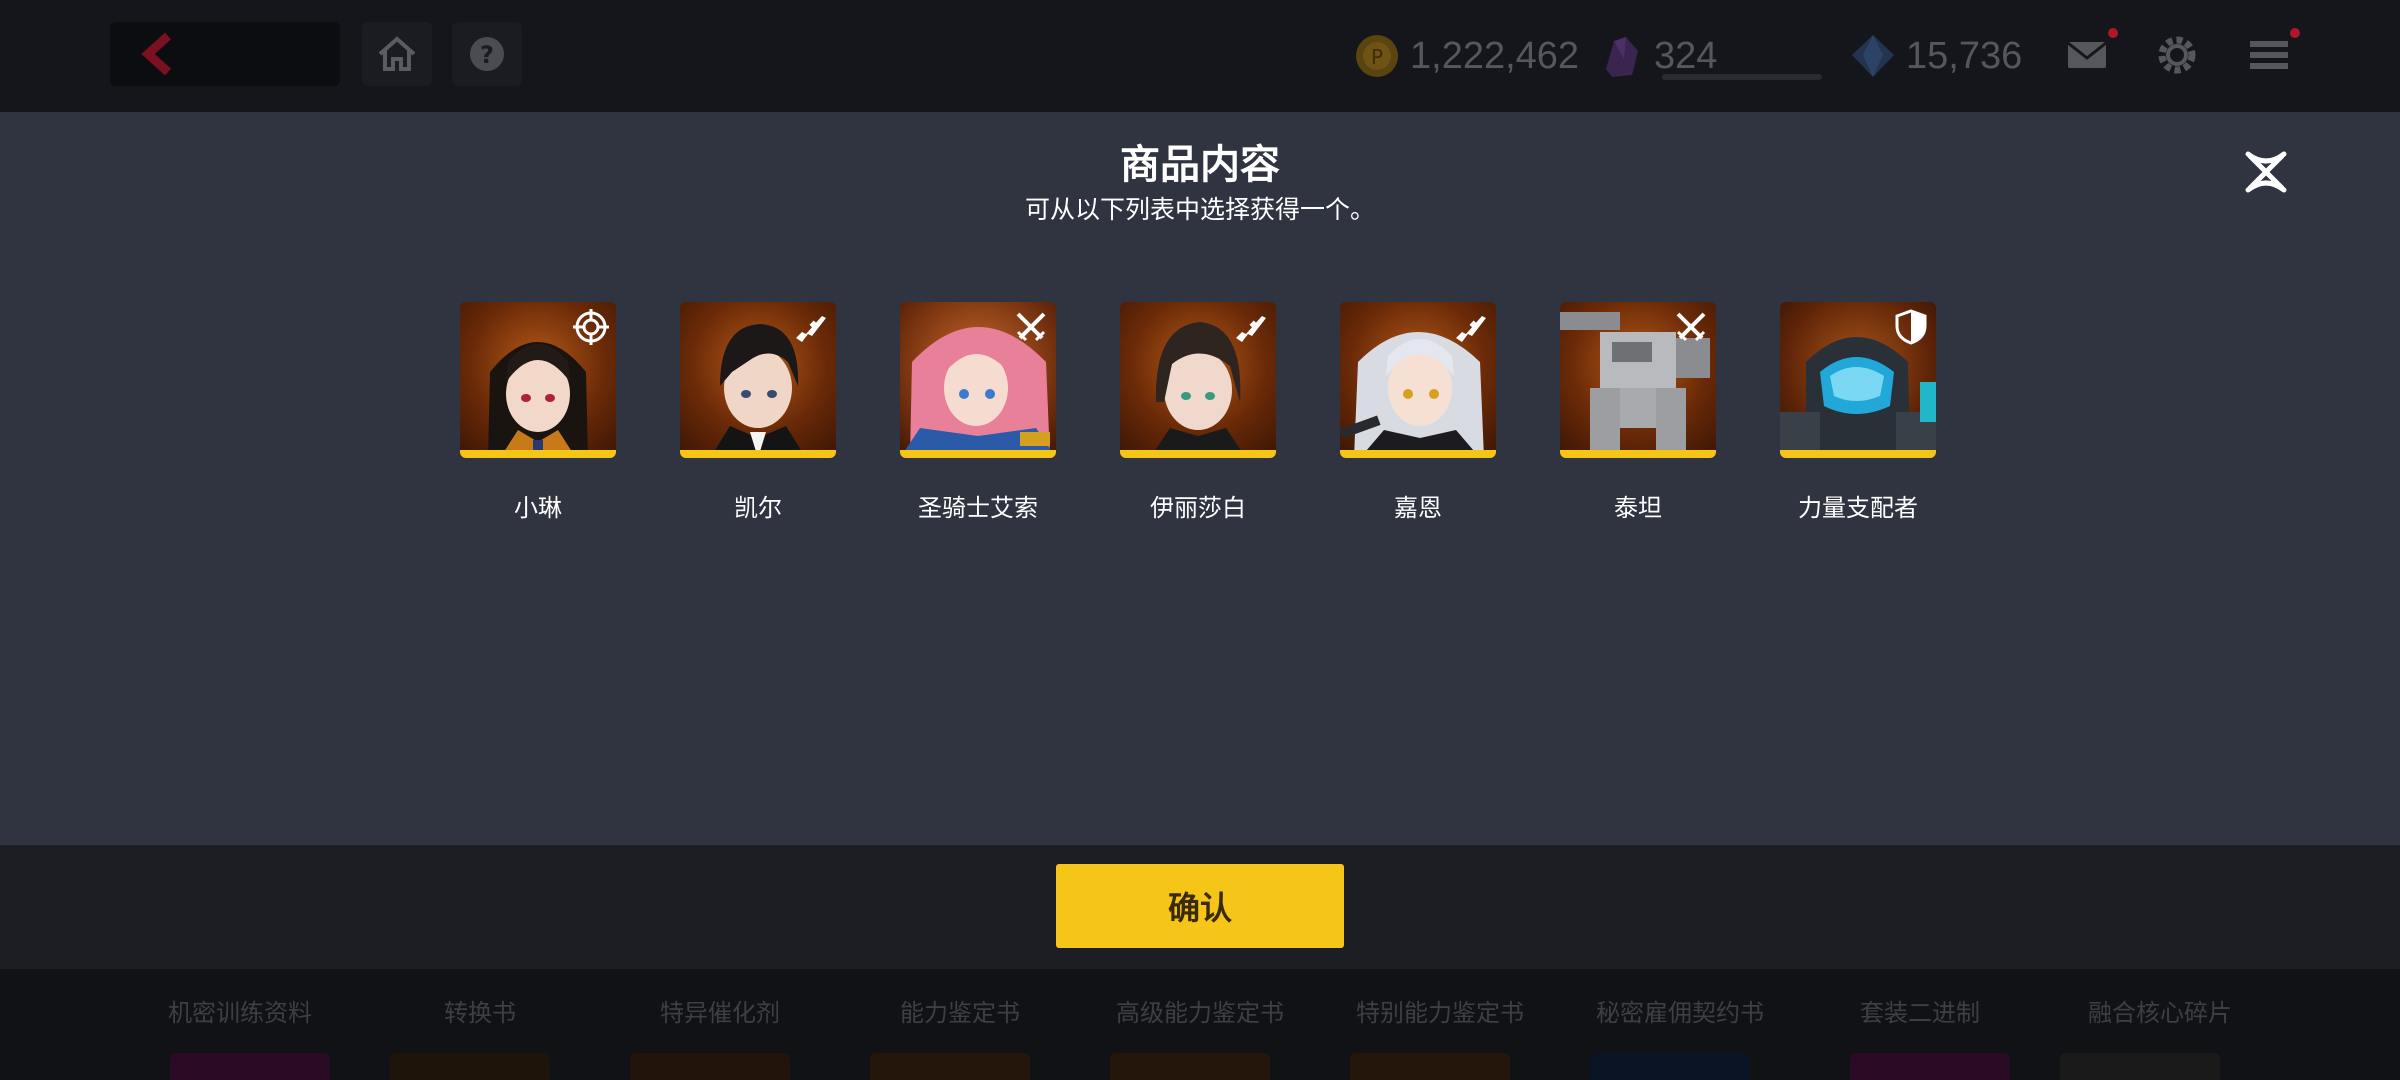 The image size is (2400, 1080). I want to click on character-name: 圣骑士艾索, so click(978, 508).